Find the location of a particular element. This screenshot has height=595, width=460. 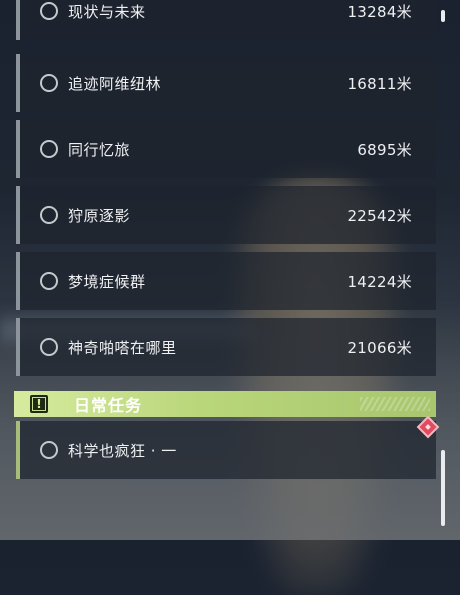

mission-name: 狩原逐影 is located at coordinates (99, 215).